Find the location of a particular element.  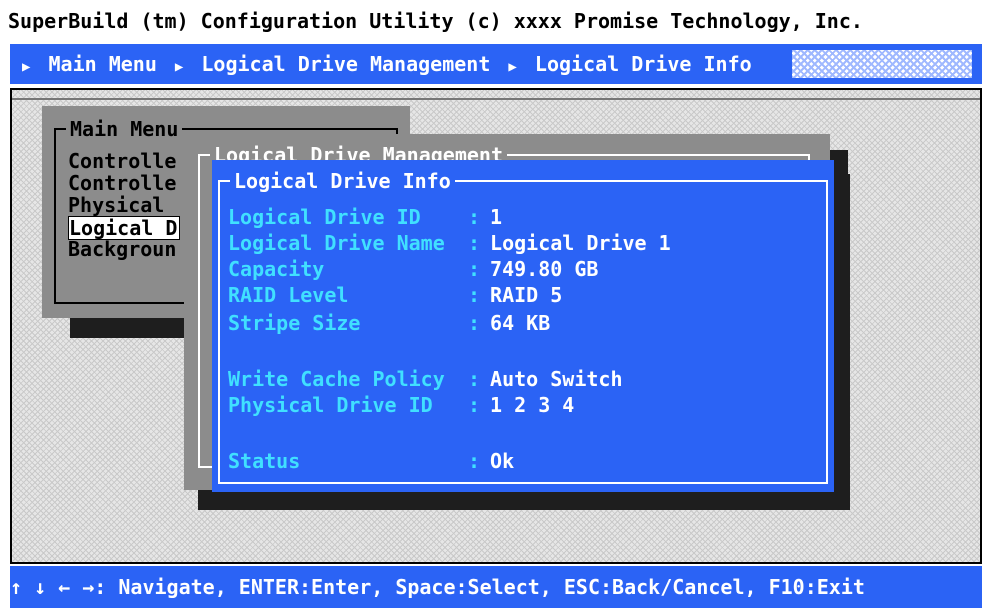

info-row-write-cache-policy: Write Cache Policy: Auto Switch is located at coordinates (425, 379).